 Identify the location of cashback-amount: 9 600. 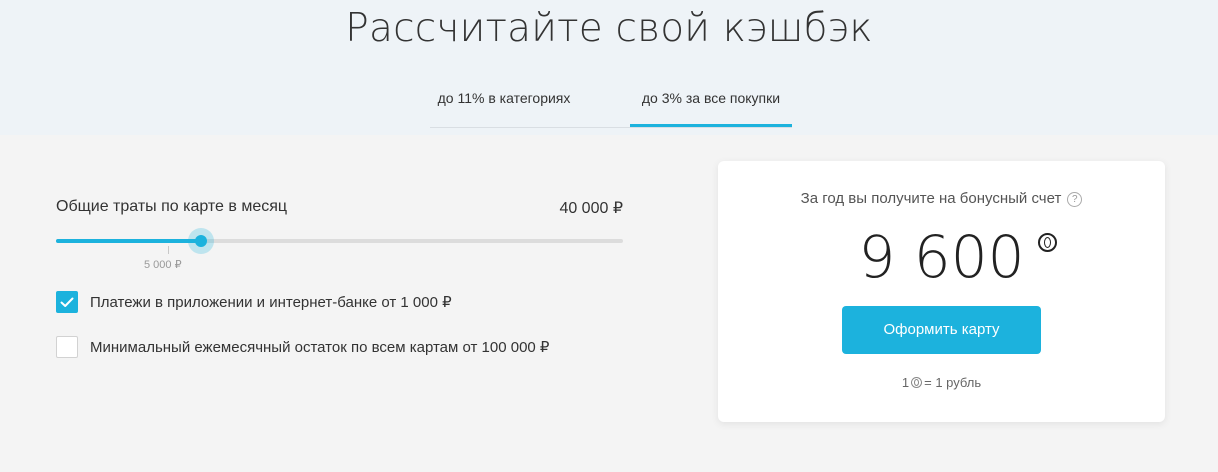
(941, 257).